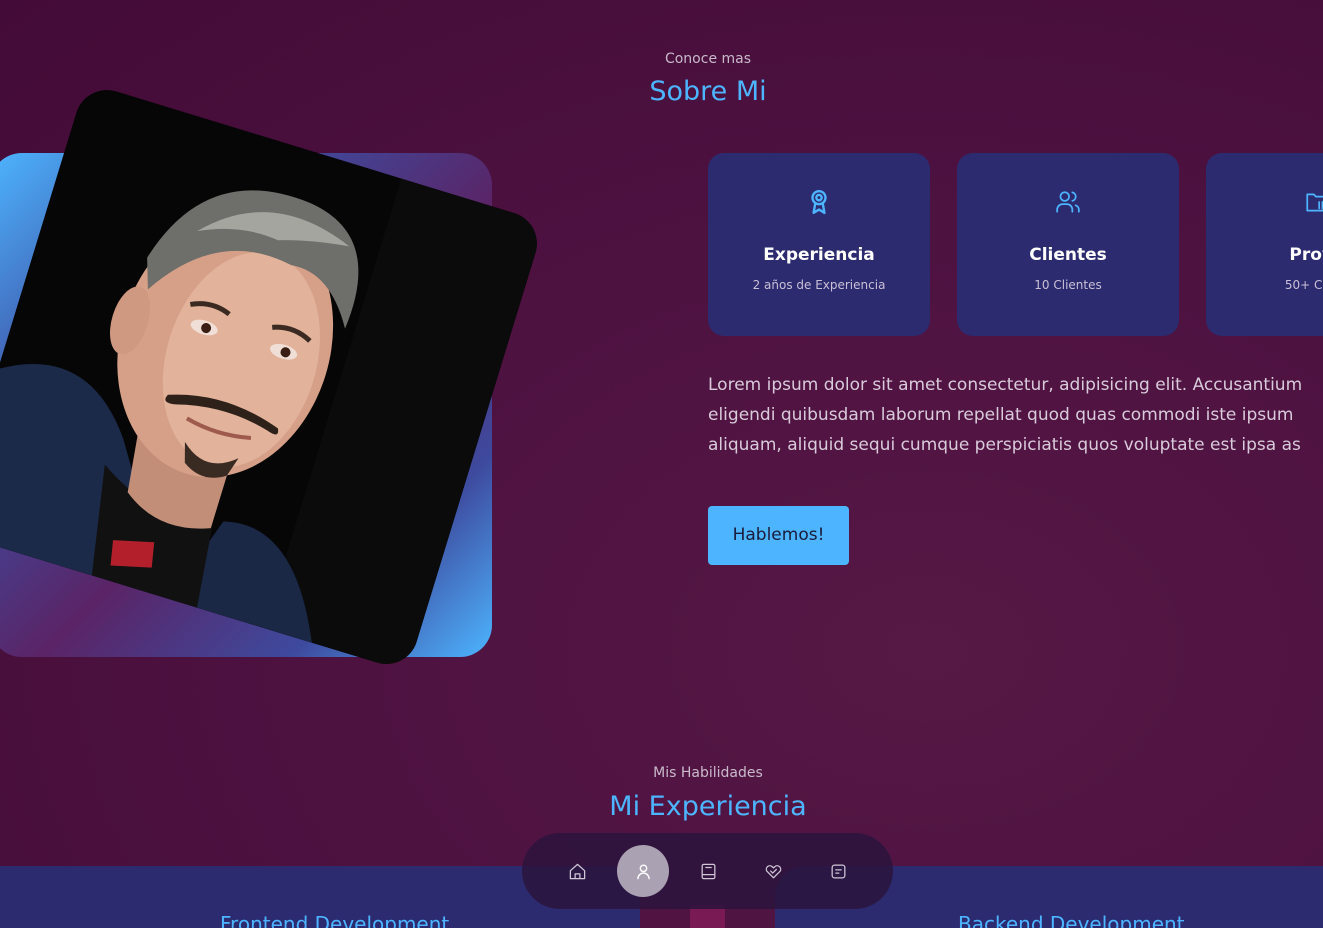 The height and width of the screenshot is (928, 1323). What do you see at coordinates (1306, 255) in the screenshot?
I see `card-projects-title: Proye` at bounding box center [1306, 255].